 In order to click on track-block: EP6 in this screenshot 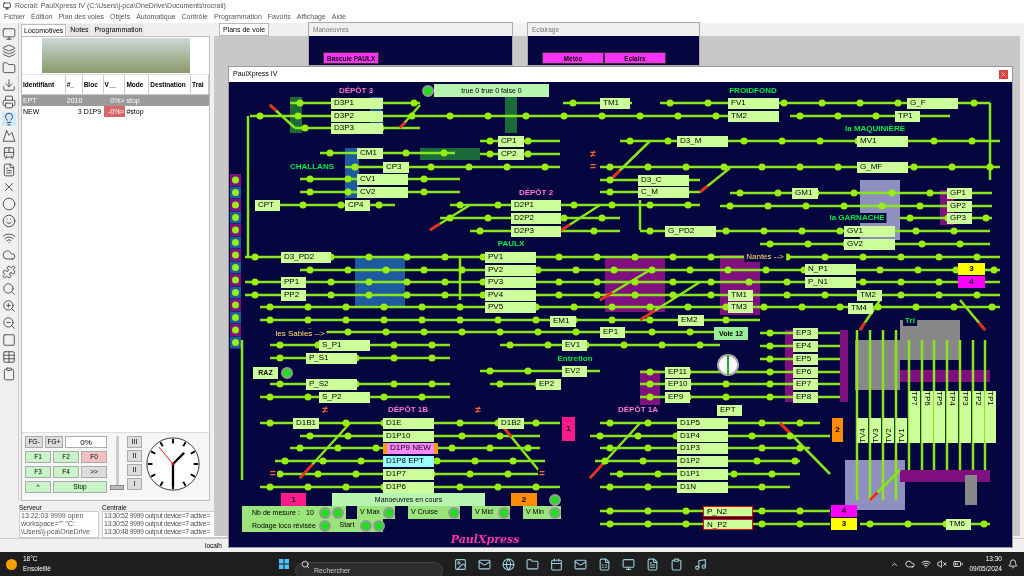, I will do `click(805, 372)`.